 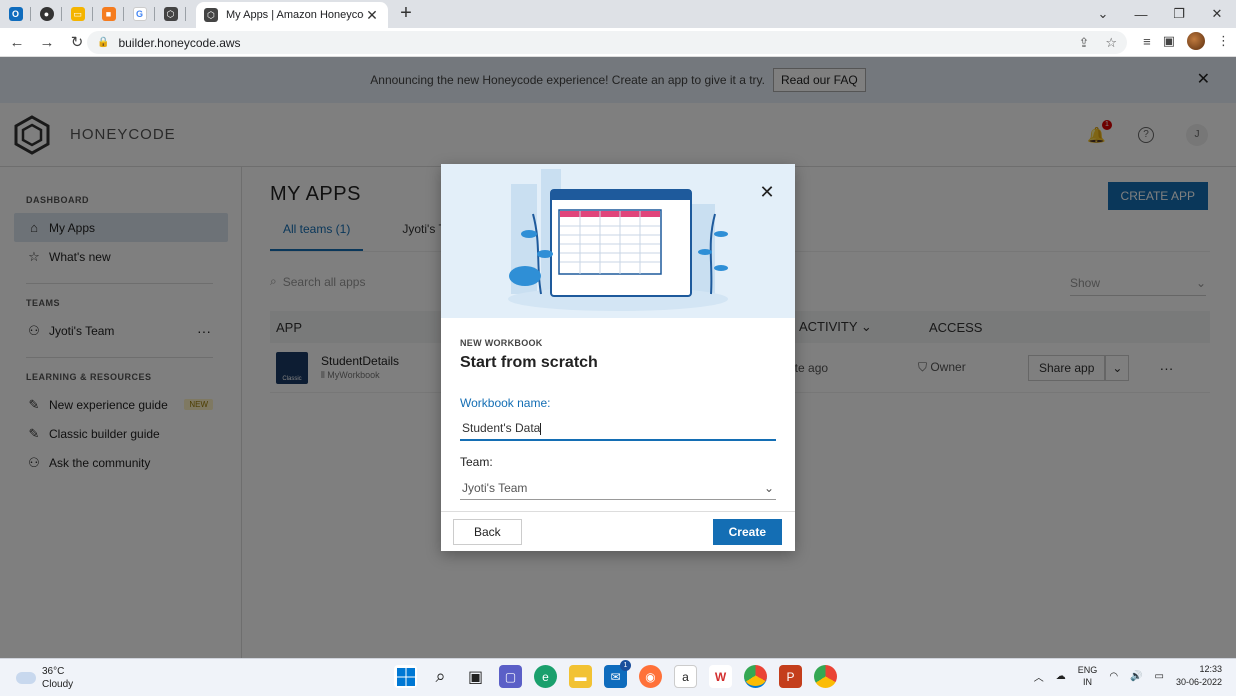 What do you see at coordinates (767, 192) in the screenshot?
I see `dialog-close-icon: ✕` at bounding box center [767, 192].